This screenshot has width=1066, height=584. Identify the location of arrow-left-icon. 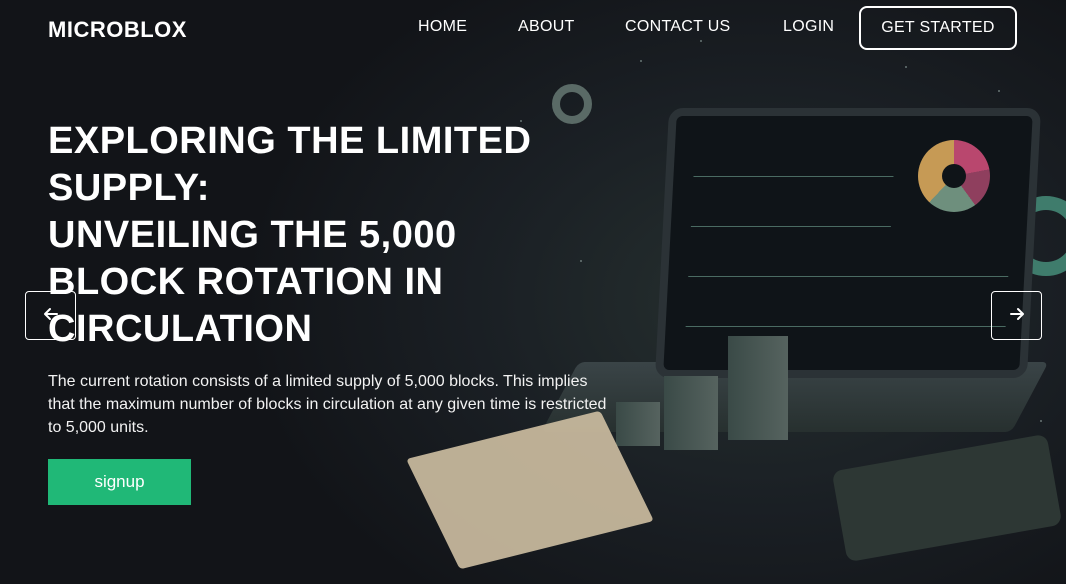
(51, 315).